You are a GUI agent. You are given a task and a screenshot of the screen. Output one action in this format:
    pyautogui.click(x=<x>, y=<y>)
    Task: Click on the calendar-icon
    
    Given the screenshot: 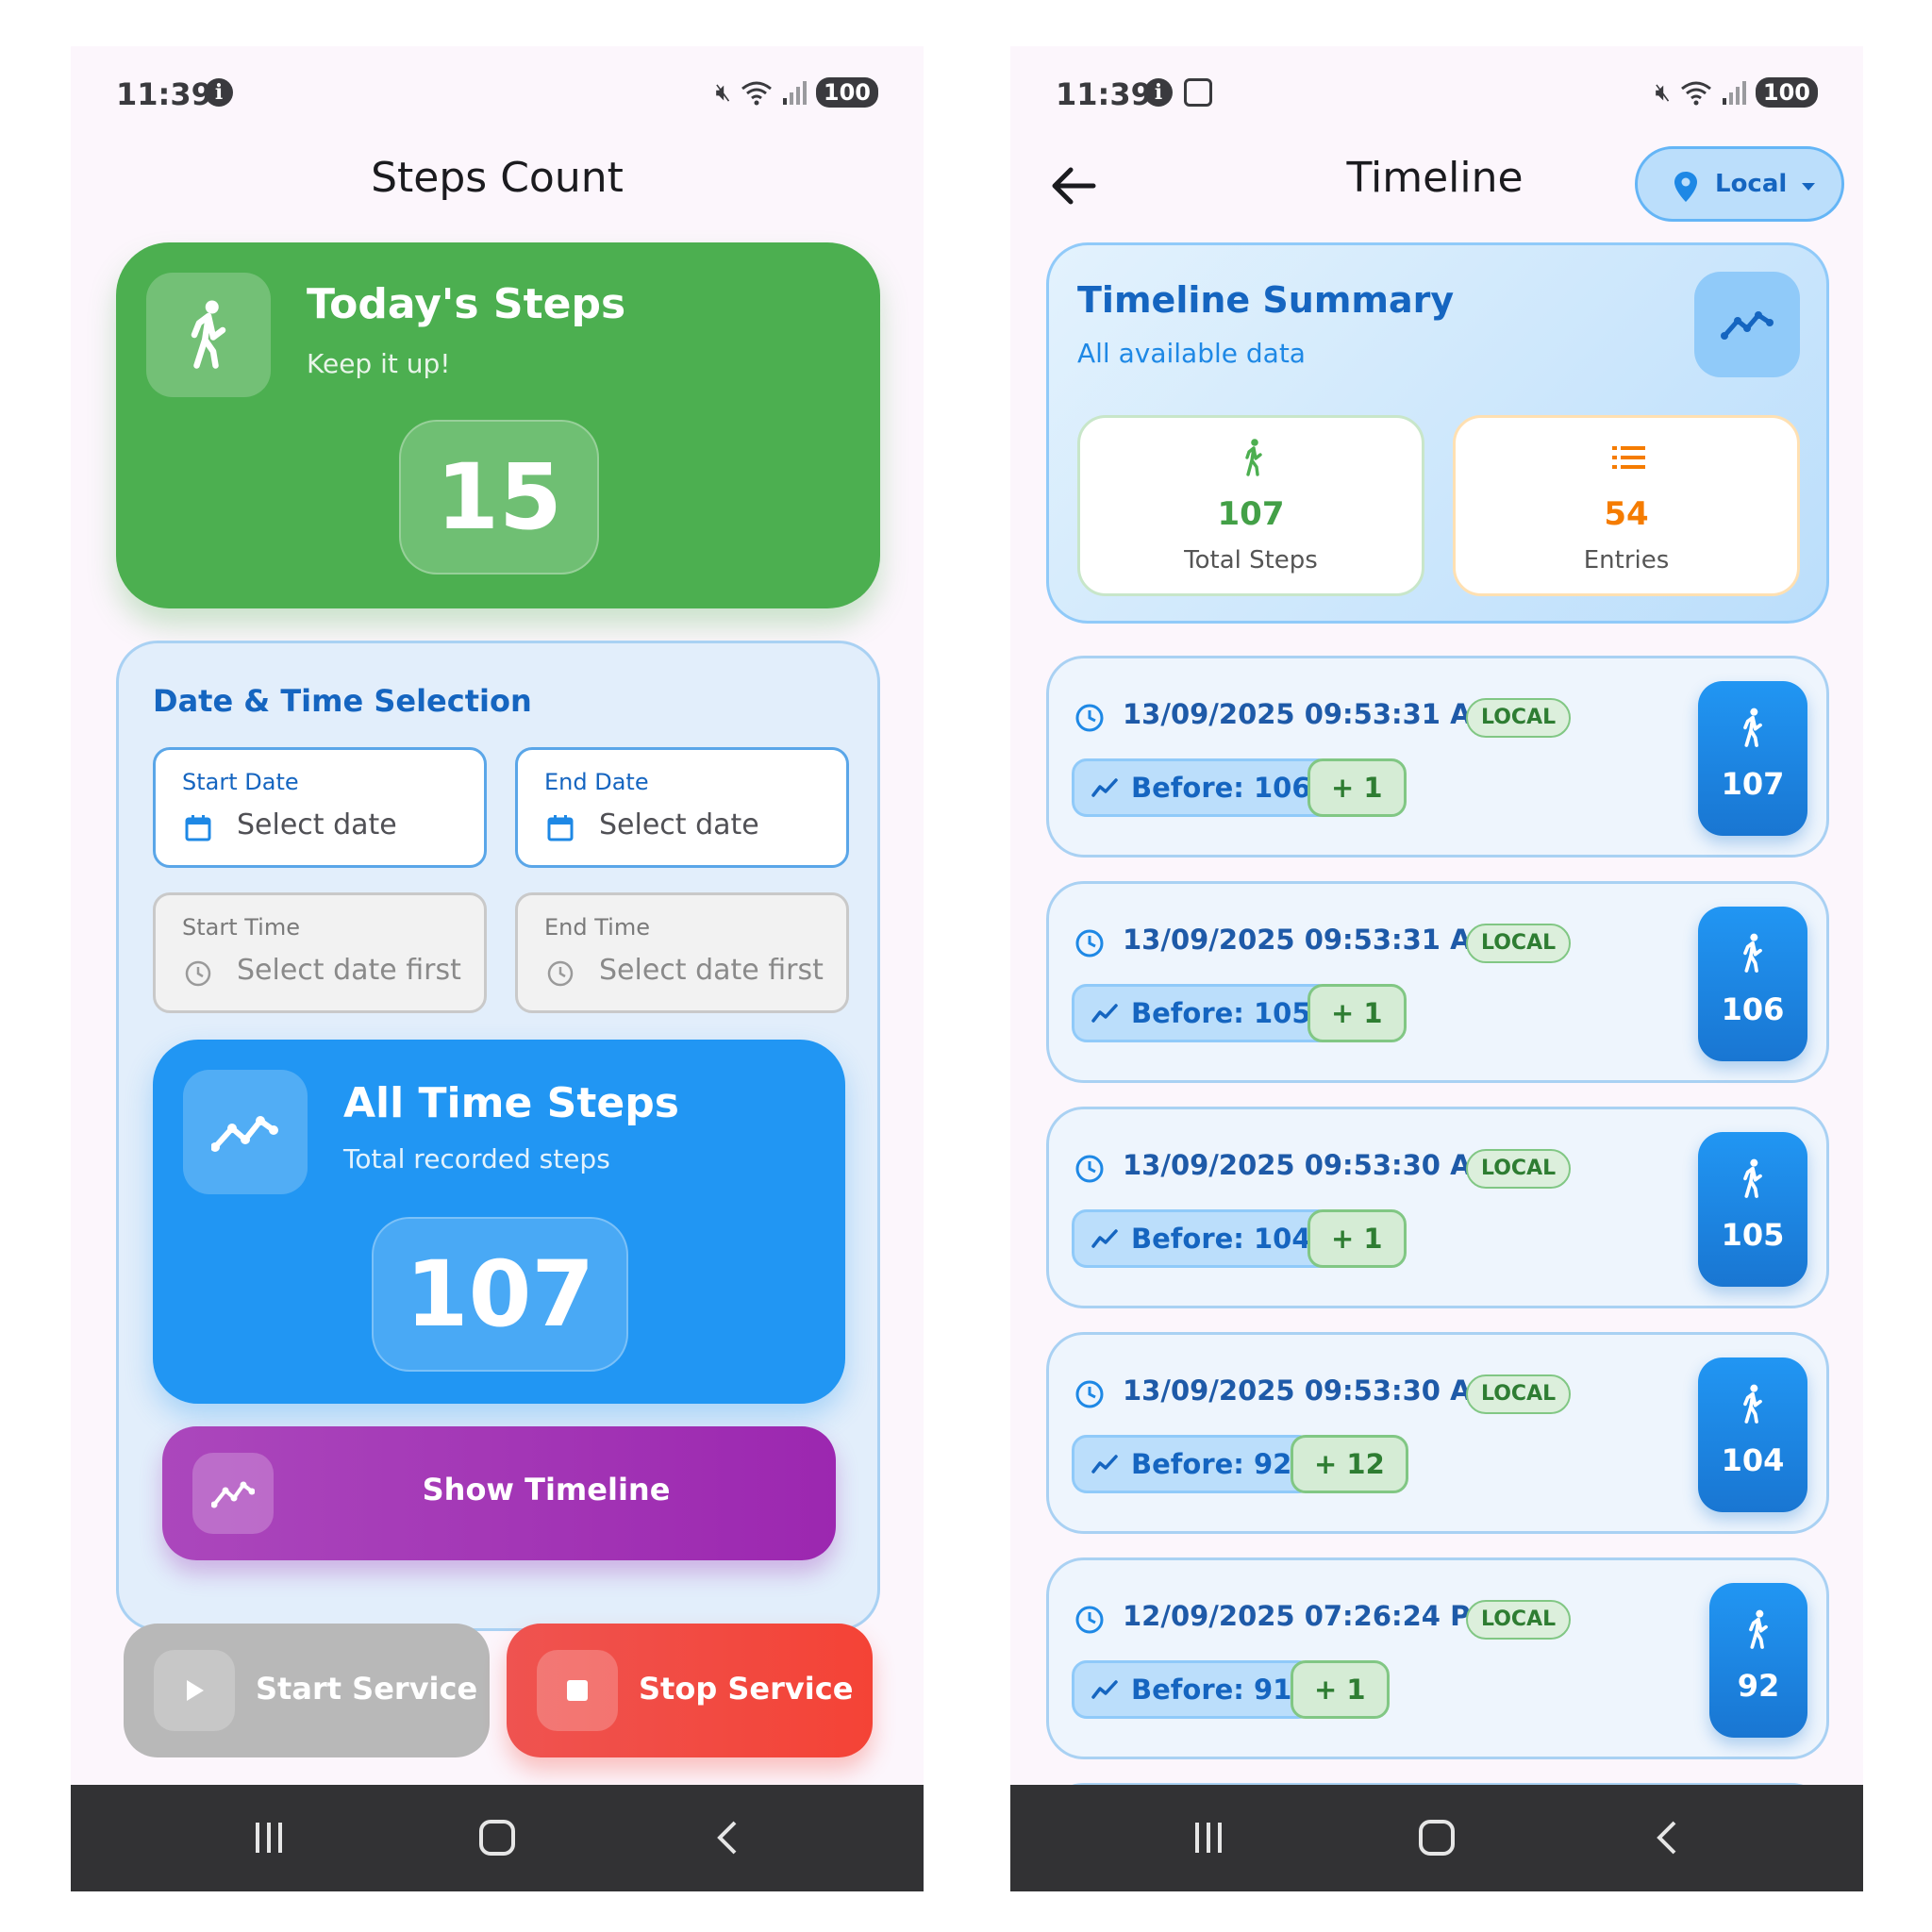 What is the action you would take?
    pyautogui.click(x=198, y=828)
    